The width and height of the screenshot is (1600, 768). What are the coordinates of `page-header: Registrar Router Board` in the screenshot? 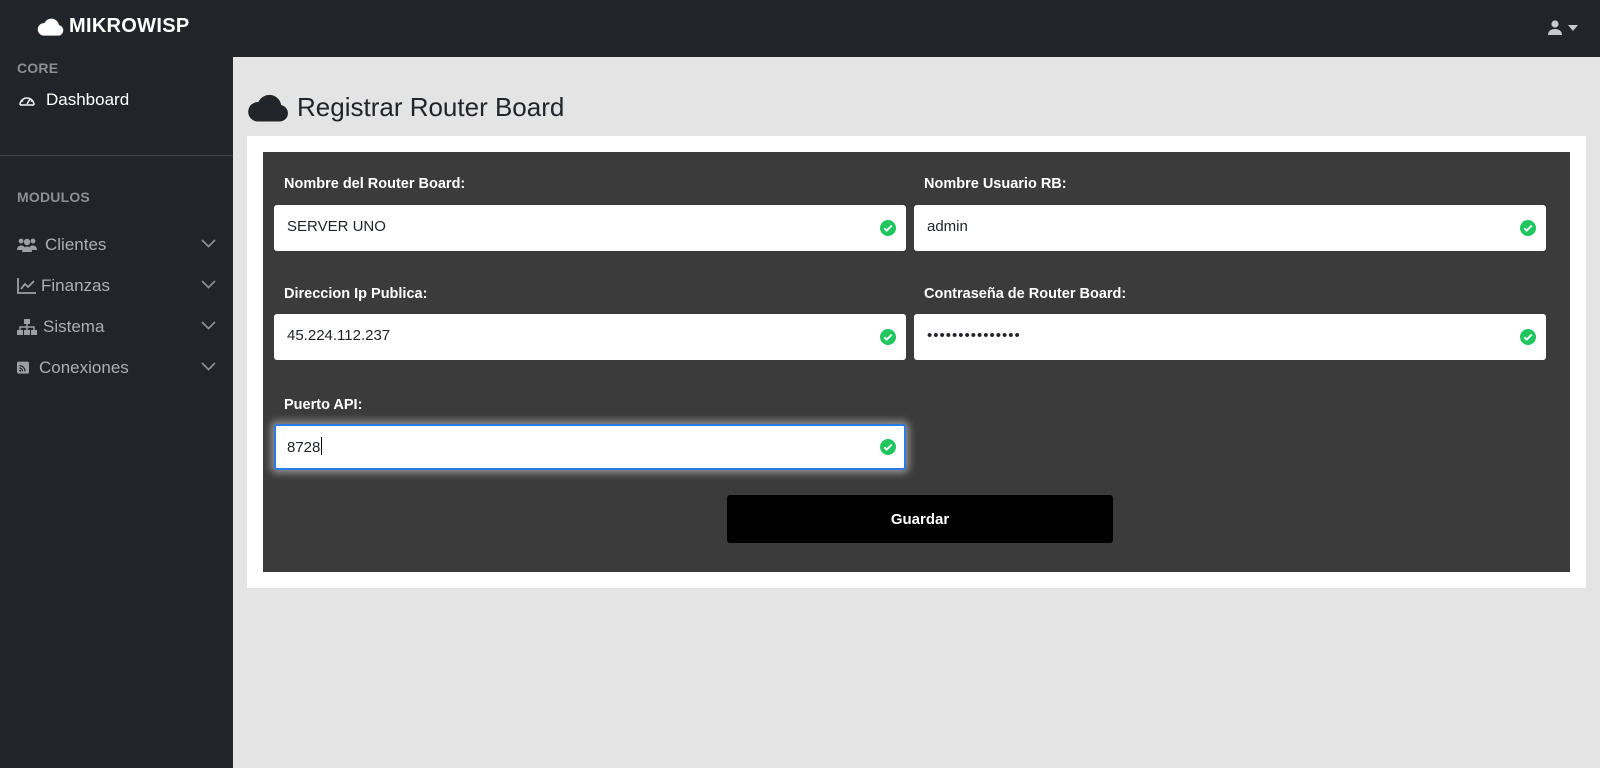 It's located at (405, 107).